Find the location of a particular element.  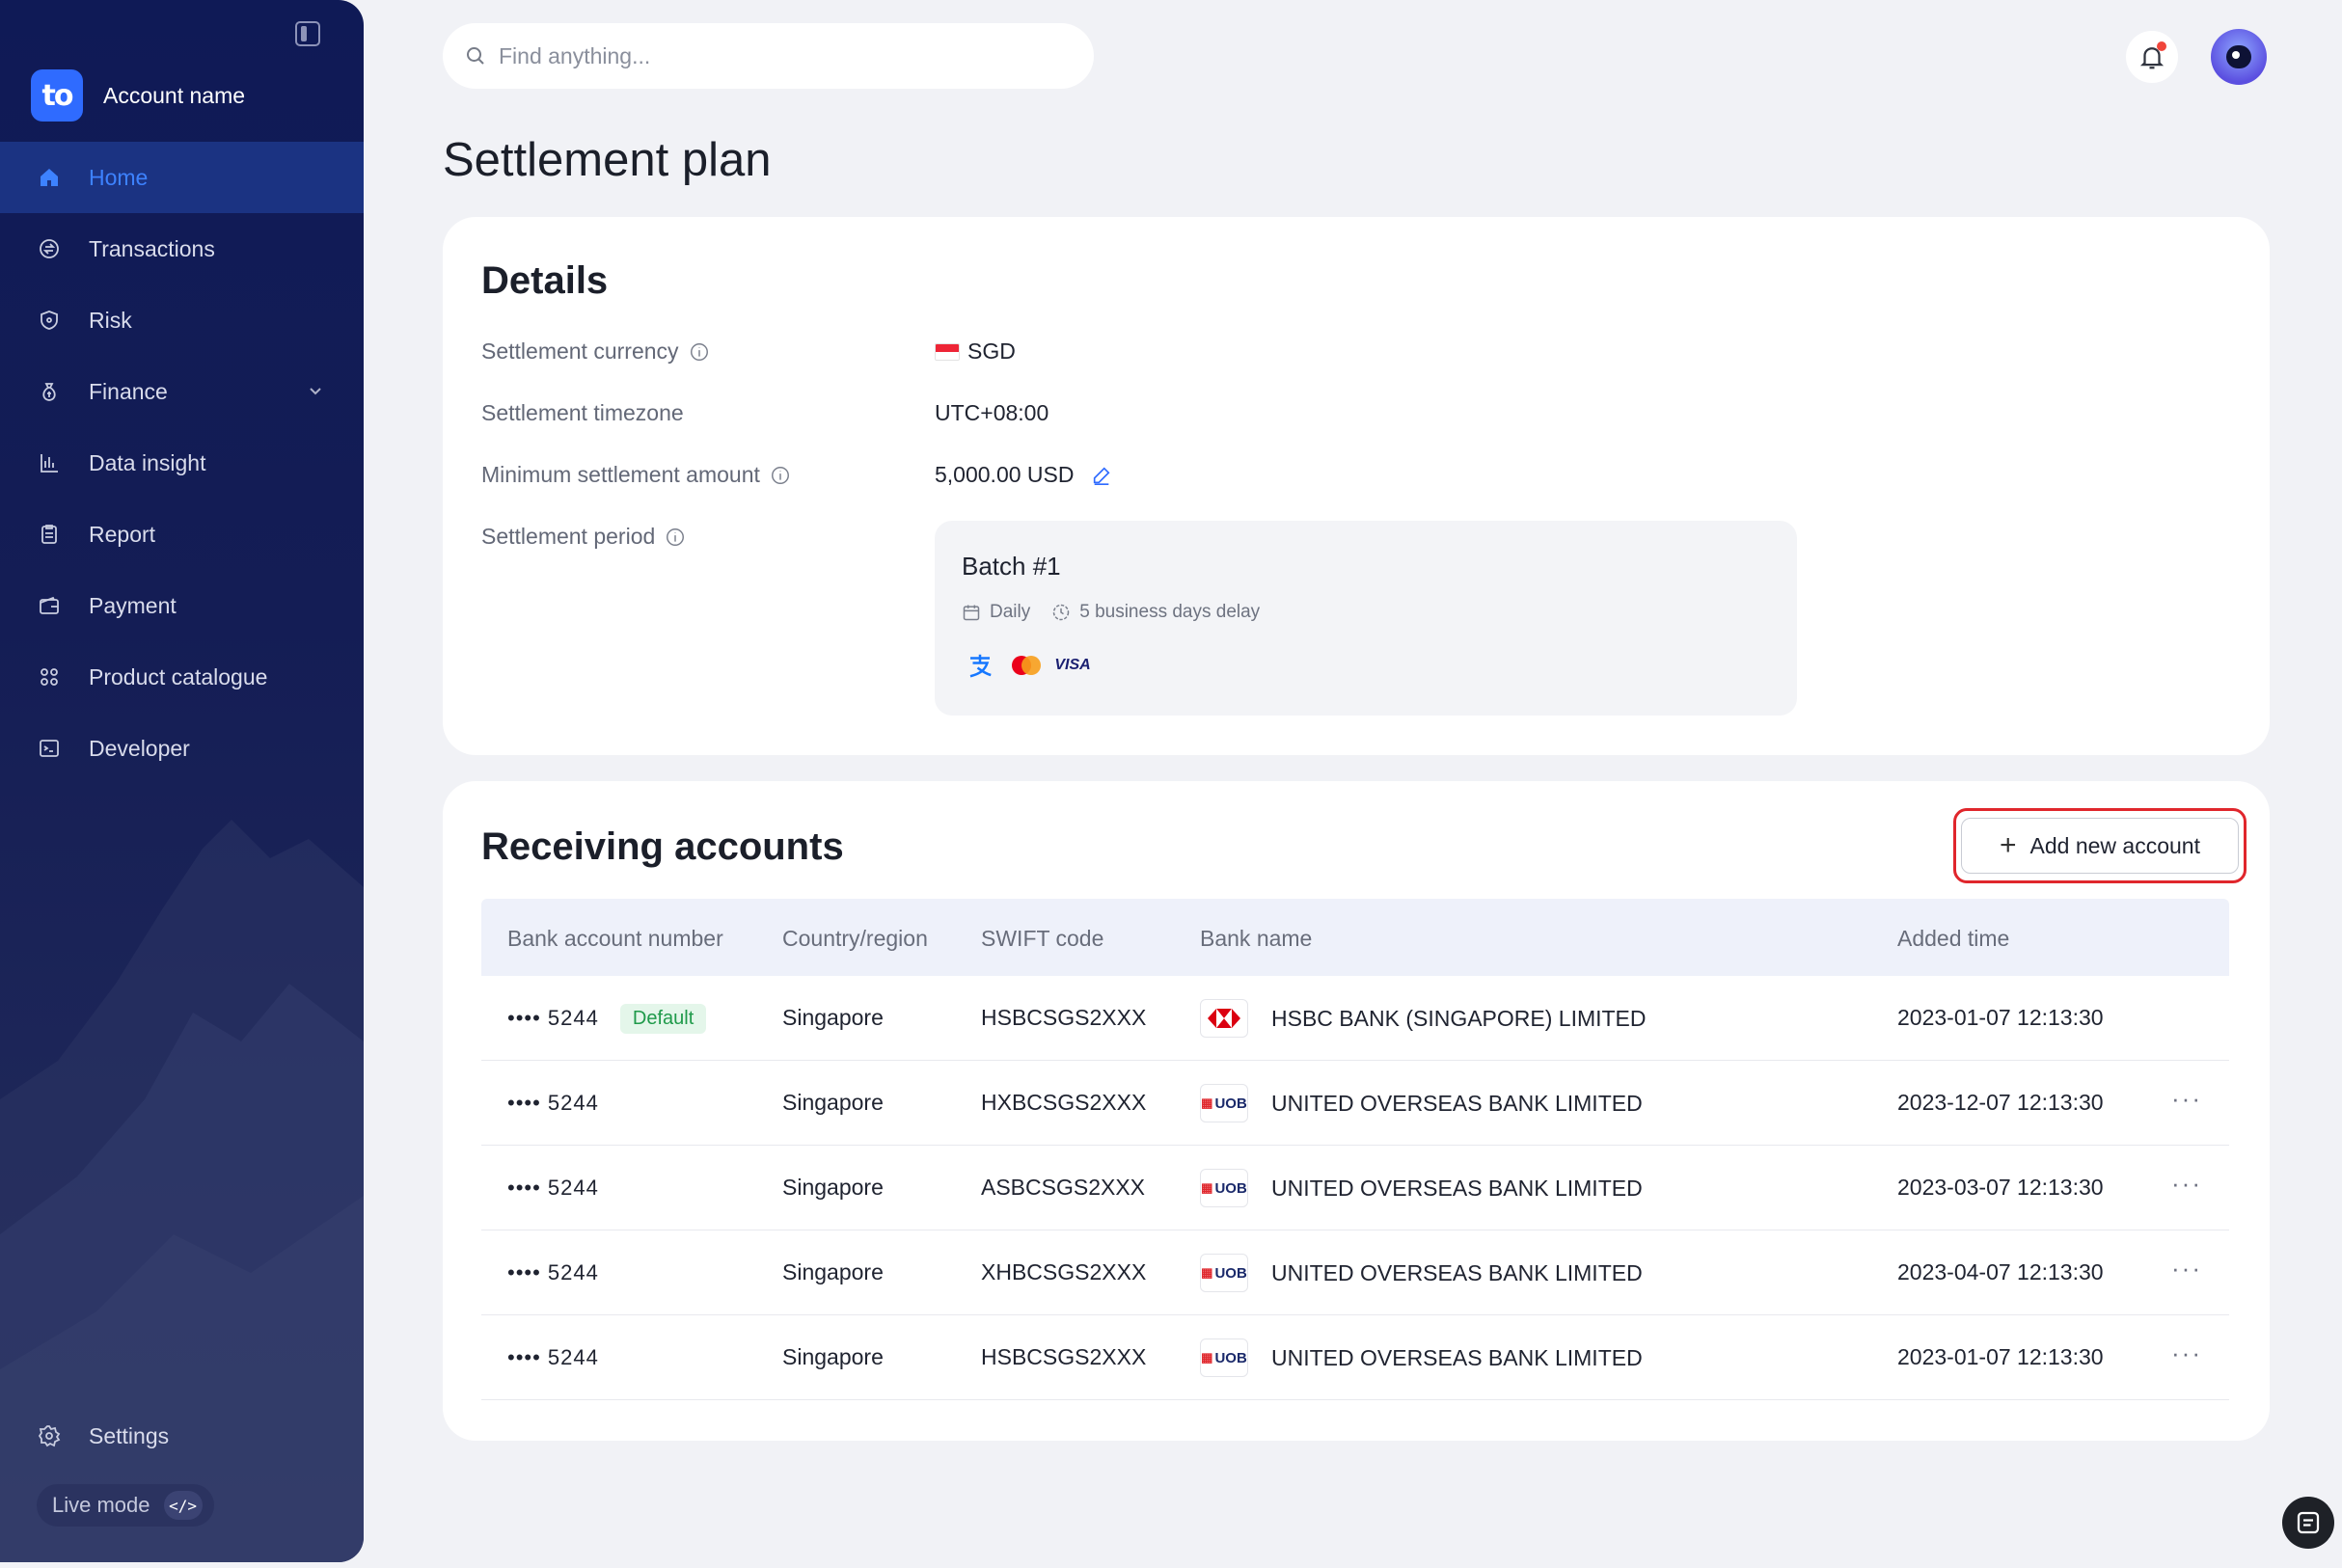

sidebar-item-report: Report is located at coordinates (182, 534).